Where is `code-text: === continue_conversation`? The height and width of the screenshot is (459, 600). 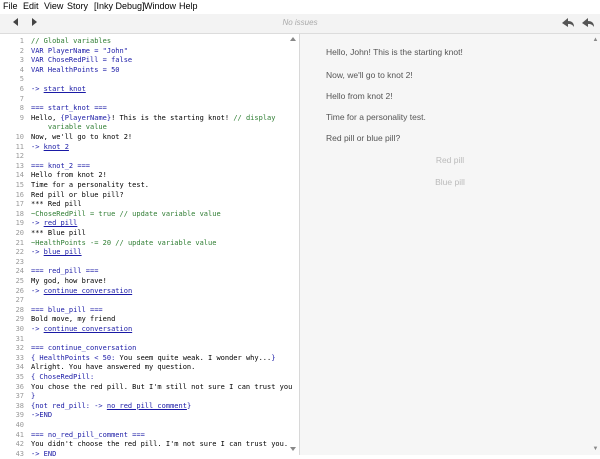
code-text: === continue_conversation is located at coordinates (83, 348).